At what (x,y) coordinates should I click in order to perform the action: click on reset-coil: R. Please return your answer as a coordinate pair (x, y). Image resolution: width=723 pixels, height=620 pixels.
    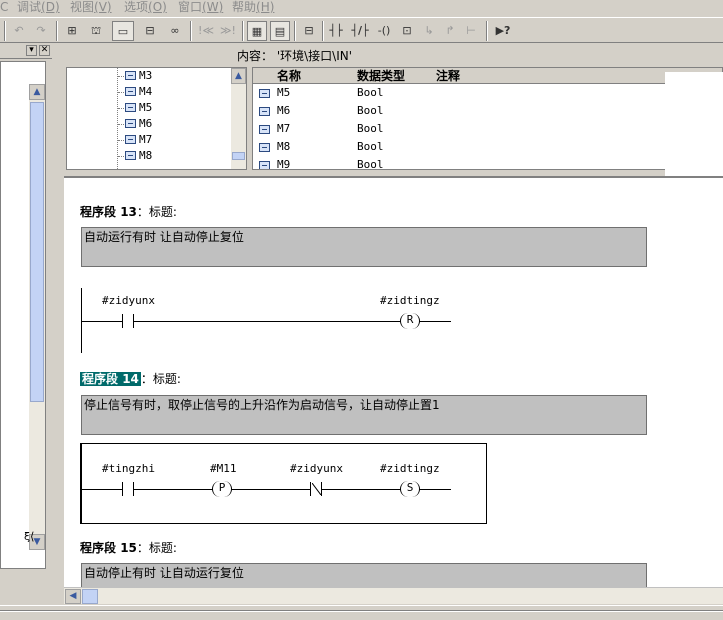
    Looking at the image, I should click on (410, 321).